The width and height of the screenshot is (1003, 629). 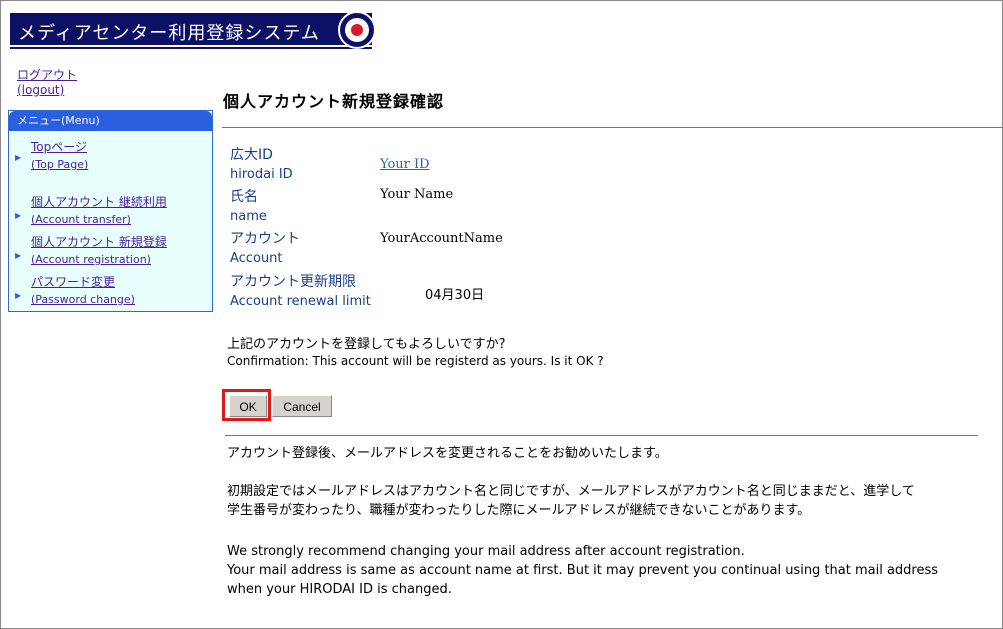 What do you see at coordinates (248, 216) in the screenshot?
I see `field-label-en: name` at bounding box center [248, 216].